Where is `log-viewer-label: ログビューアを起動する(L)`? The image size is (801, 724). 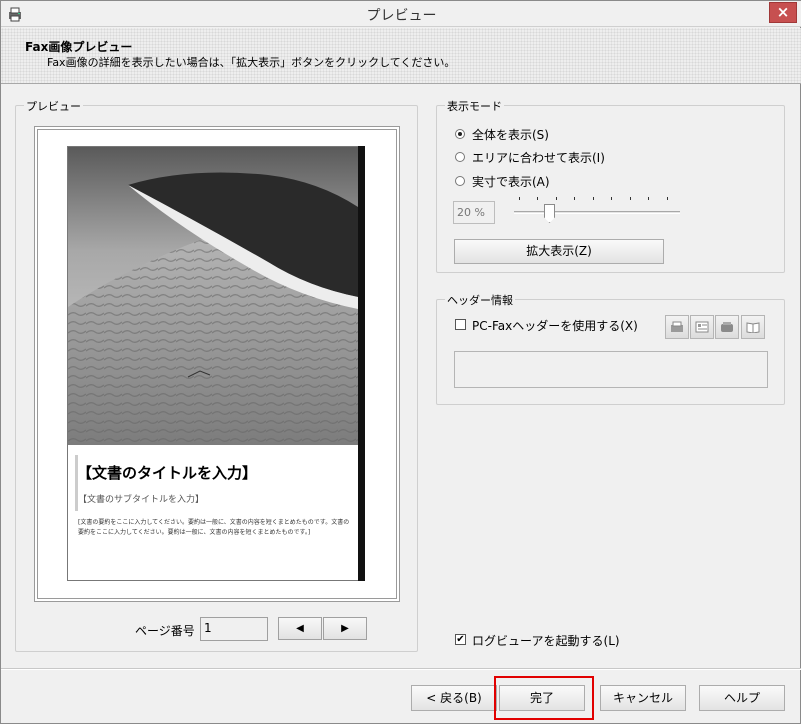
log-viewer-label: ログビューアを起動する(L) is located at coordinates (546, 640).